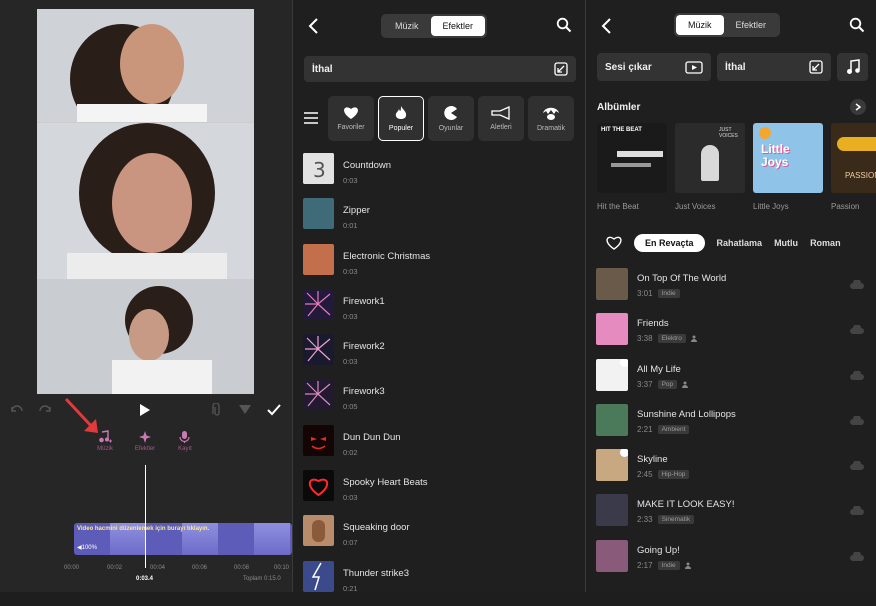 The image size is (876, 606). Describe the element at coordinates (443, 537) in the screenshot. I see `list-item: Squeaking door 0:07` at that location.